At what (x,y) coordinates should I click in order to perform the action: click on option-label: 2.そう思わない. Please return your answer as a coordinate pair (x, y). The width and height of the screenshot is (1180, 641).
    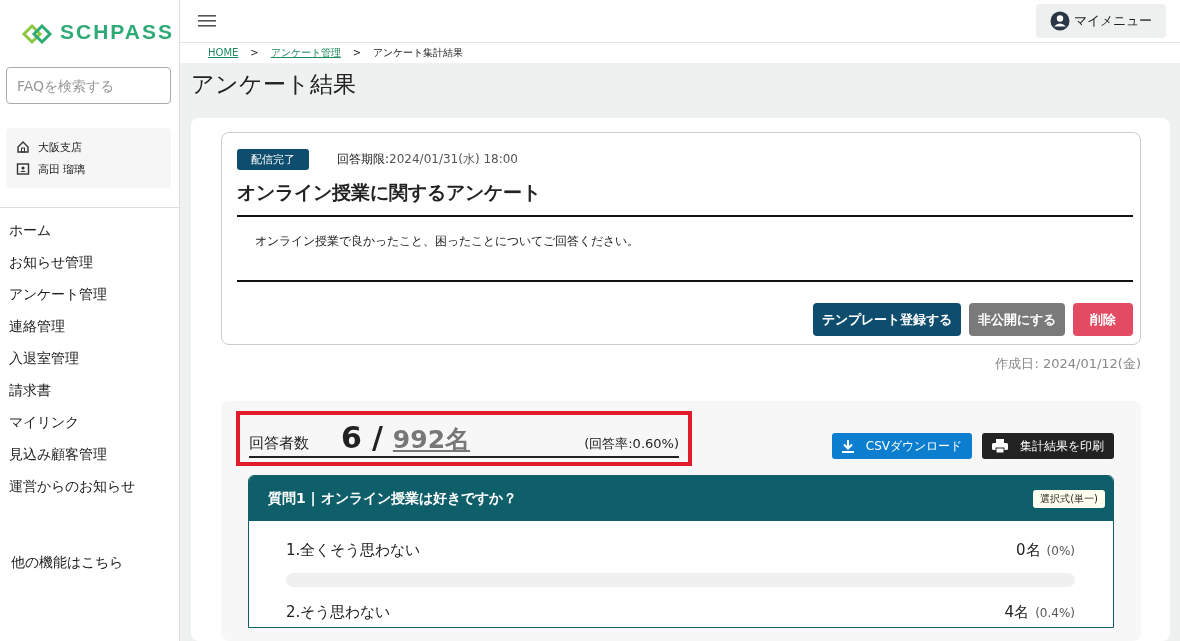
    Looking at the image, I should click on (338, 612).